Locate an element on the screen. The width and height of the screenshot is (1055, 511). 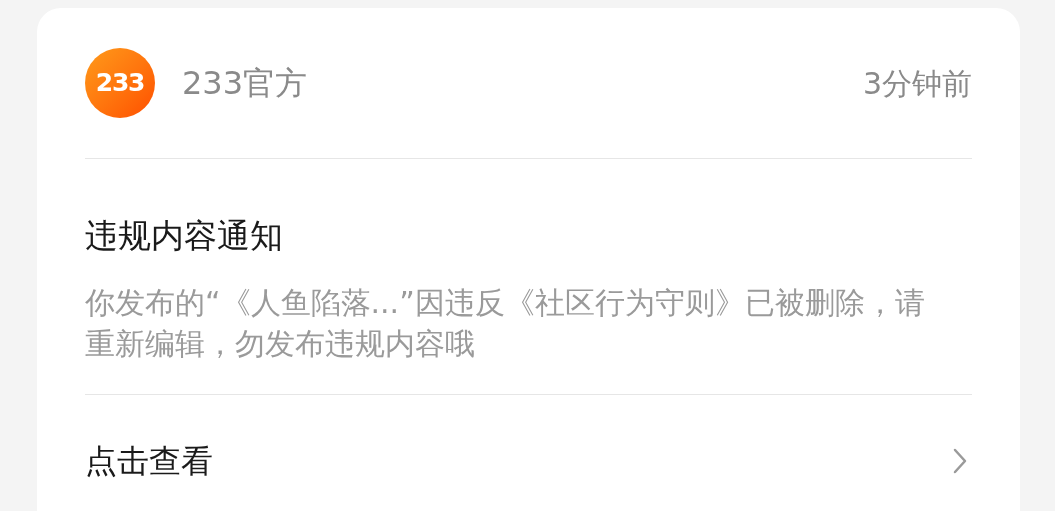
notice-body: 你发布的“《人鱼陷落...”因违反《社区行为守则》已被删除，请重新编辑，勿发布违规内容哦 is located at coordinates (505, 323).